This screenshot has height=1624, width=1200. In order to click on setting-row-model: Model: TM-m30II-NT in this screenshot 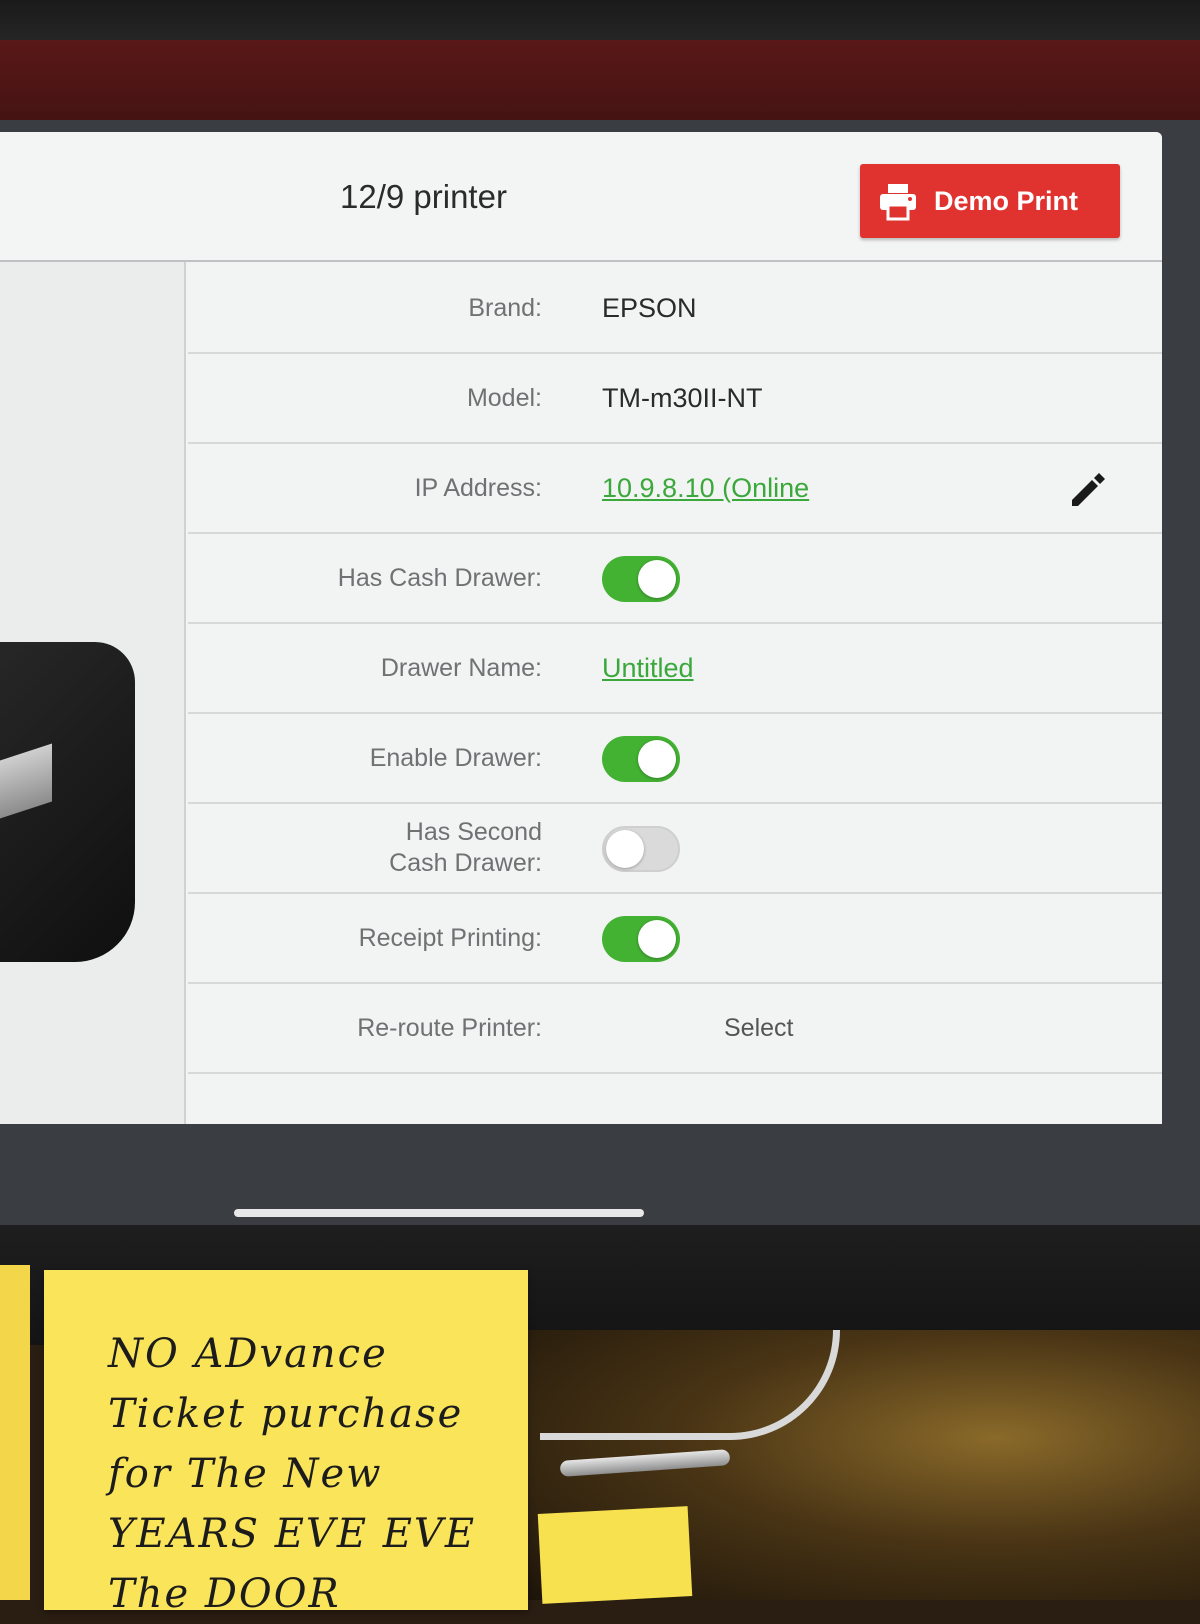, I will do `click(675, 399)`.